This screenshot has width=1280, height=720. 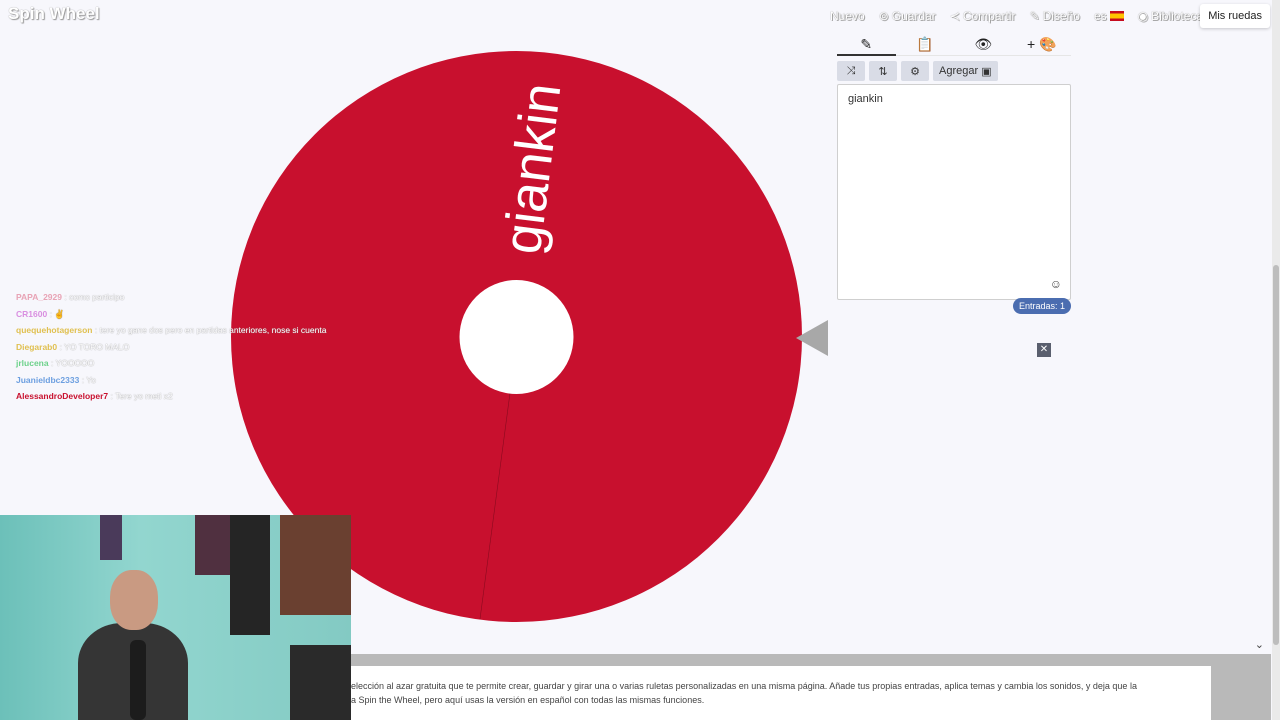 What do you see at coordinates (925, 44) in the screenshot?
I see `tab-results: 📋` at bounding box center [925, 44].